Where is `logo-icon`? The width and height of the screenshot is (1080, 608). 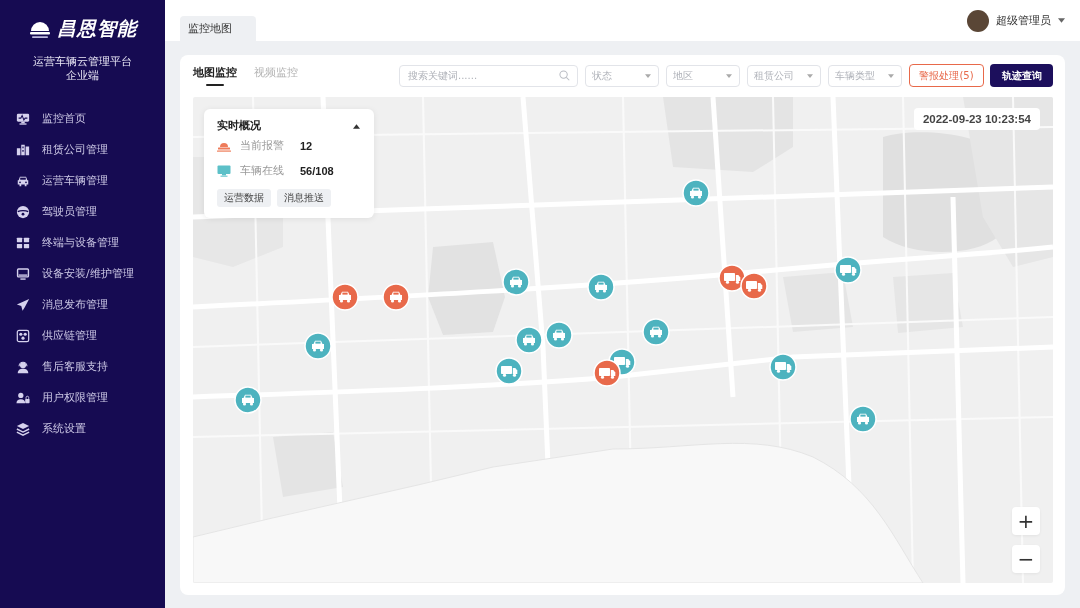
logo-icon is located at coordinates (39, 29).